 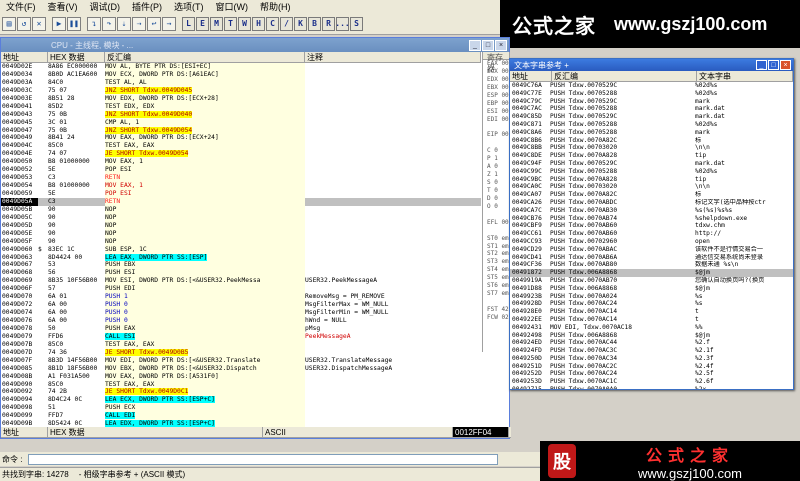 I want to click on string-ref-row: 0049CC93 PUSH Tdxw.00702960 open, so click(x=651, y=242).